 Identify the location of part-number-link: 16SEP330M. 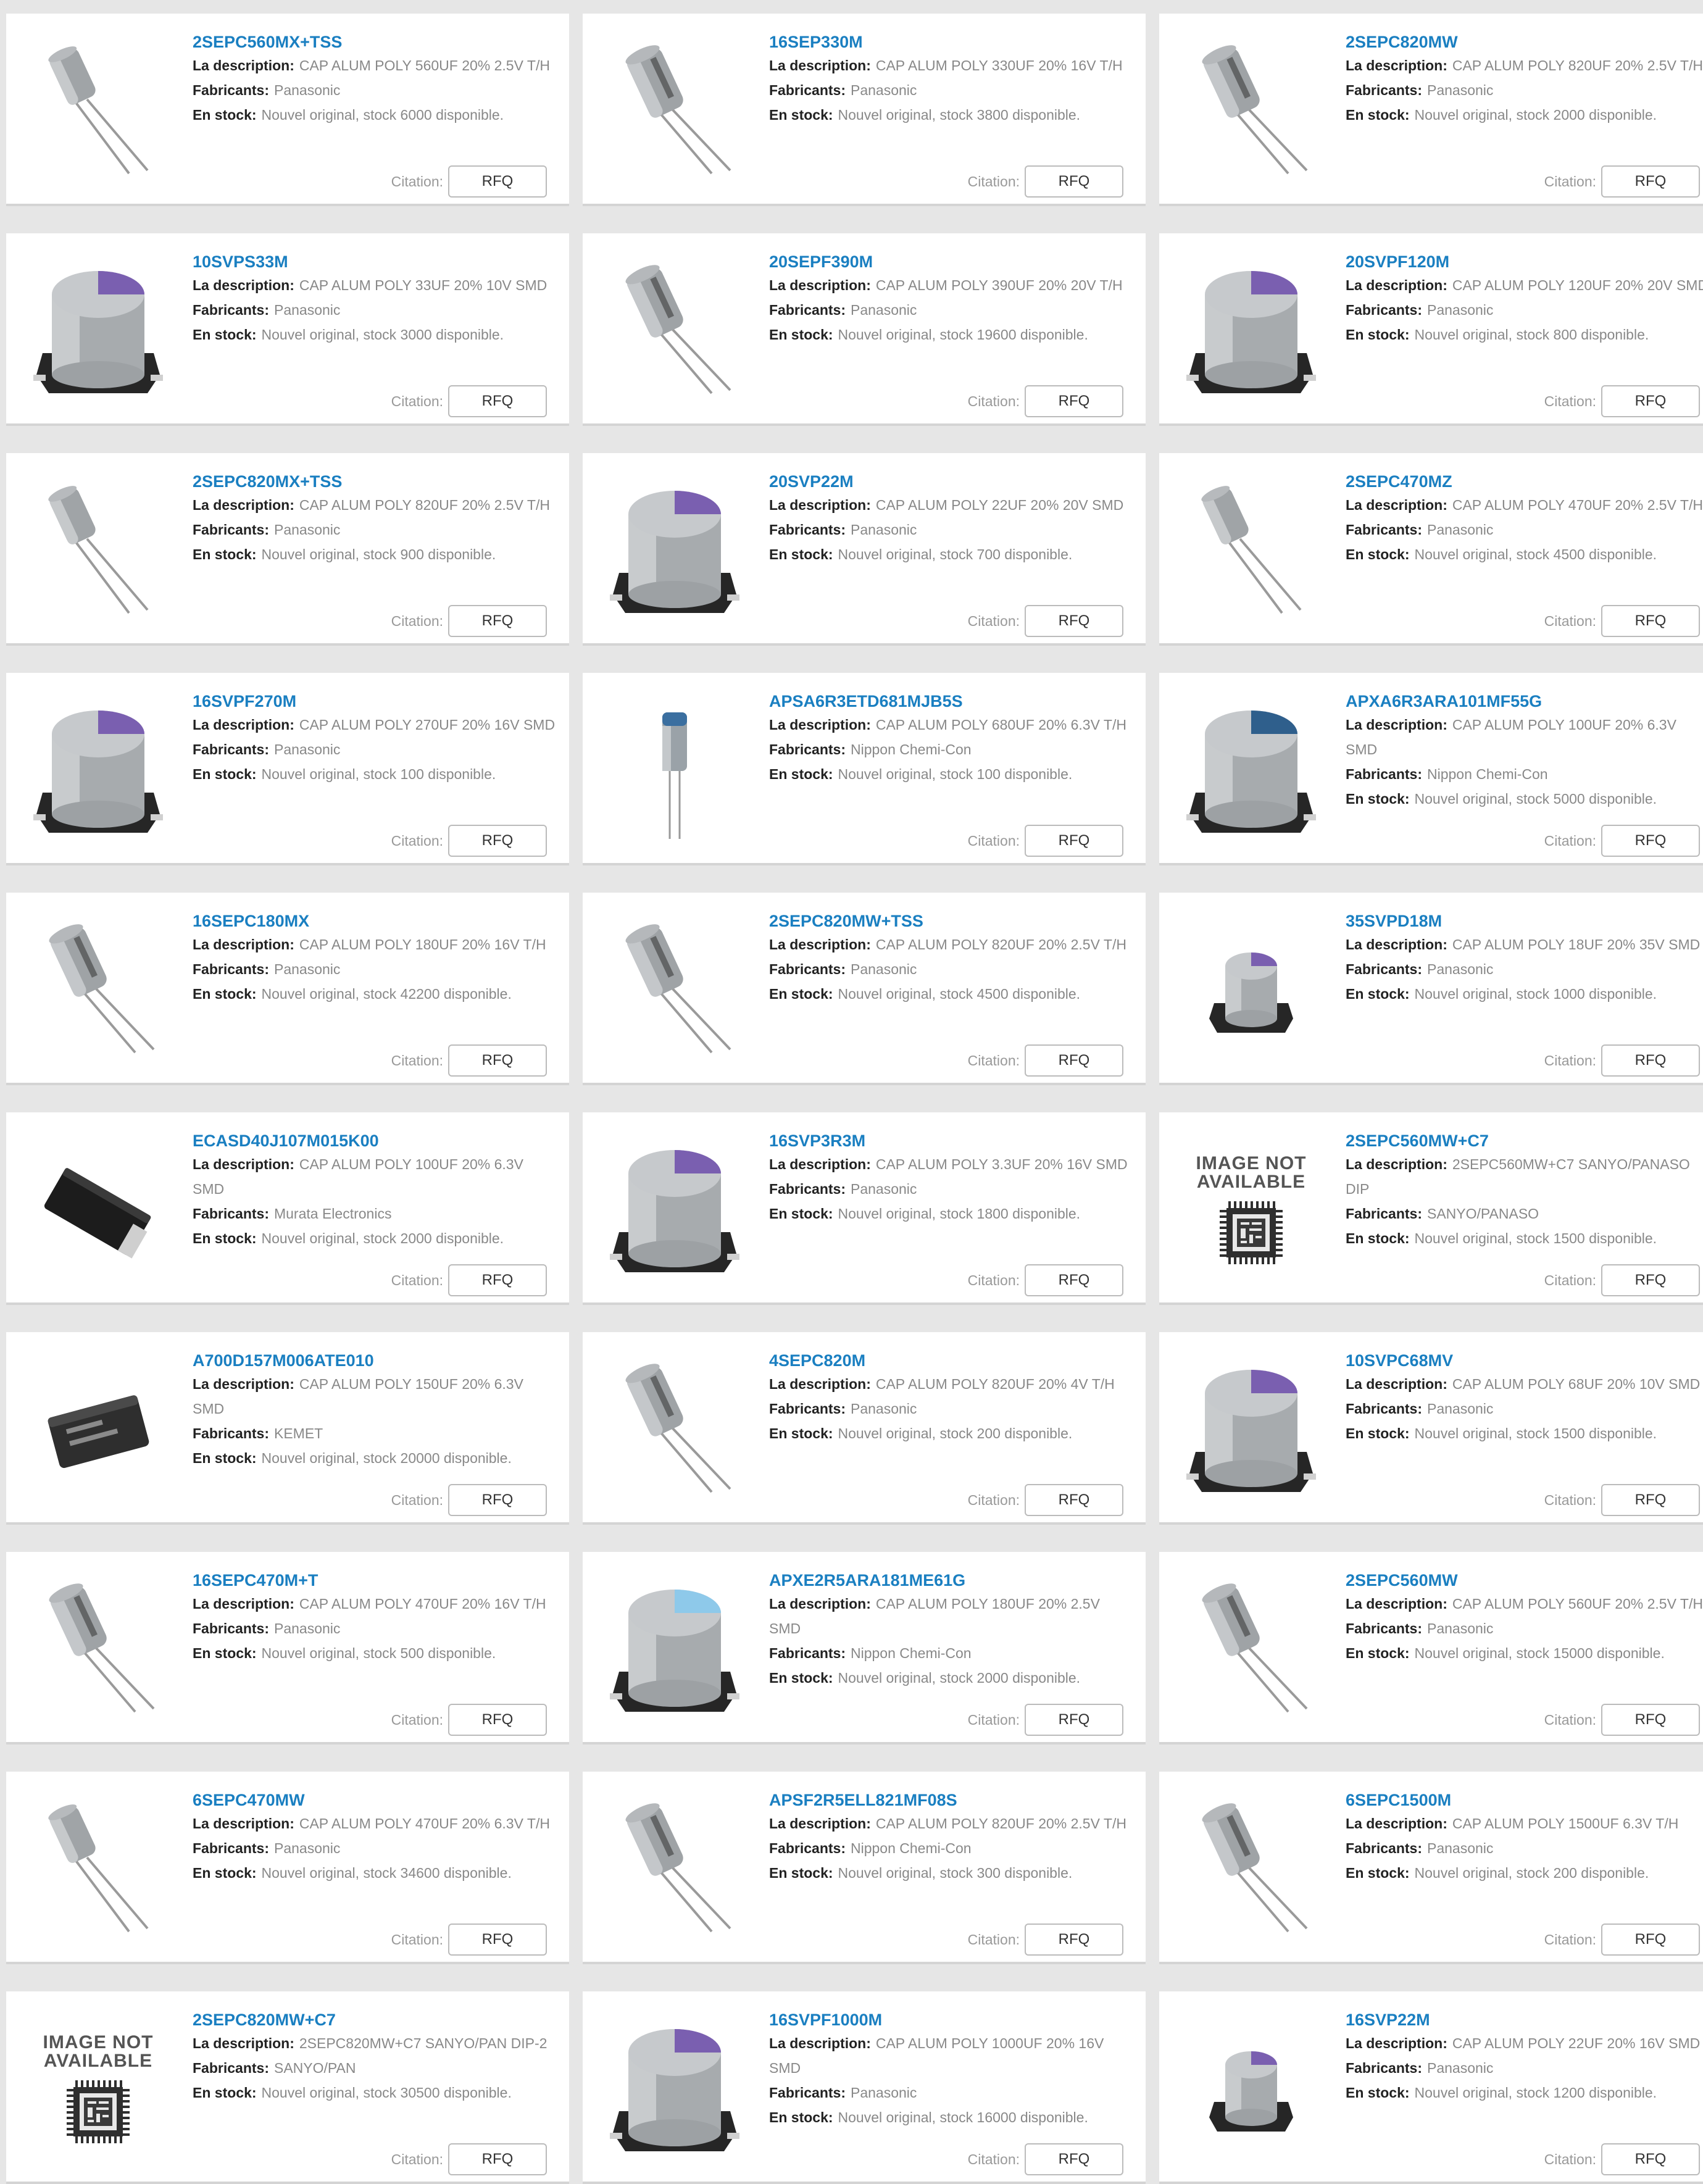
(972, 42).